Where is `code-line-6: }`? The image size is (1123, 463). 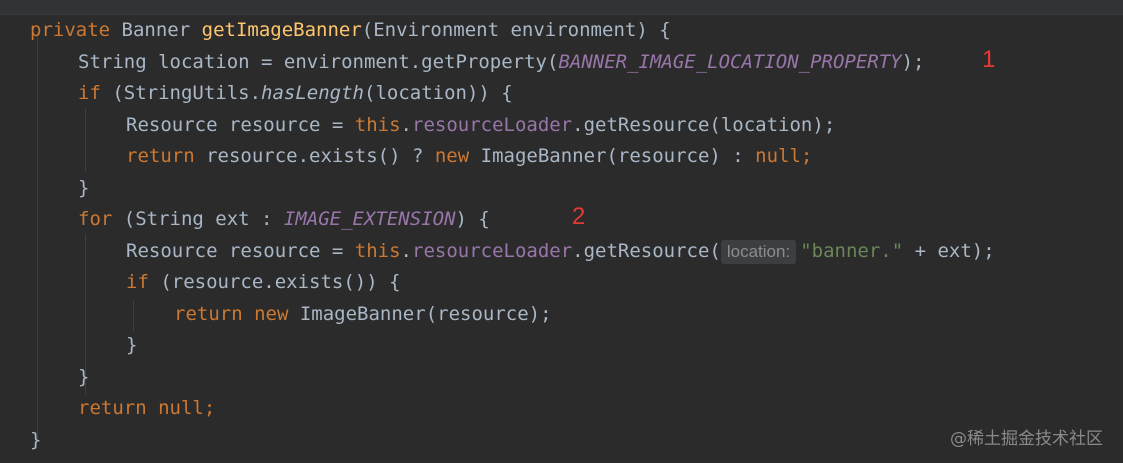
code-line-6: } is located at coordinates (84, 188).